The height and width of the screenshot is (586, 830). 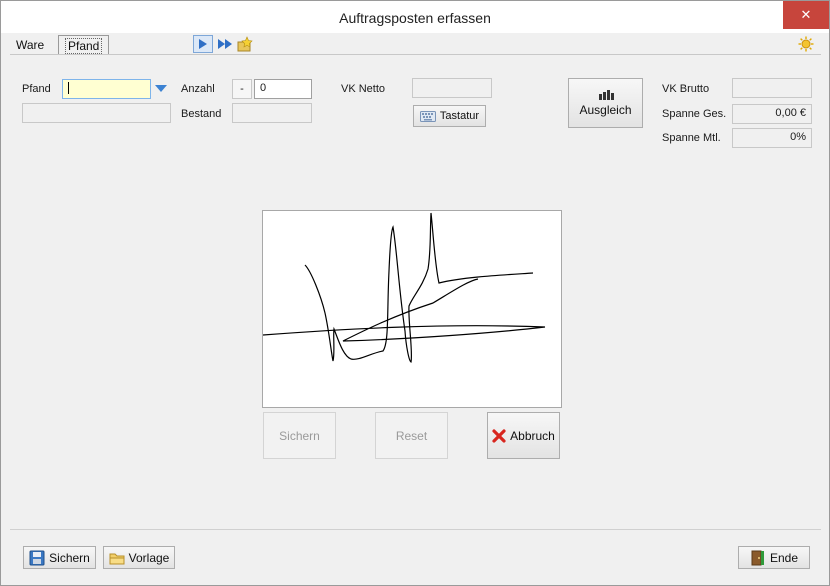 I want to click on pfand-description-field, so click(x=96, y=113).